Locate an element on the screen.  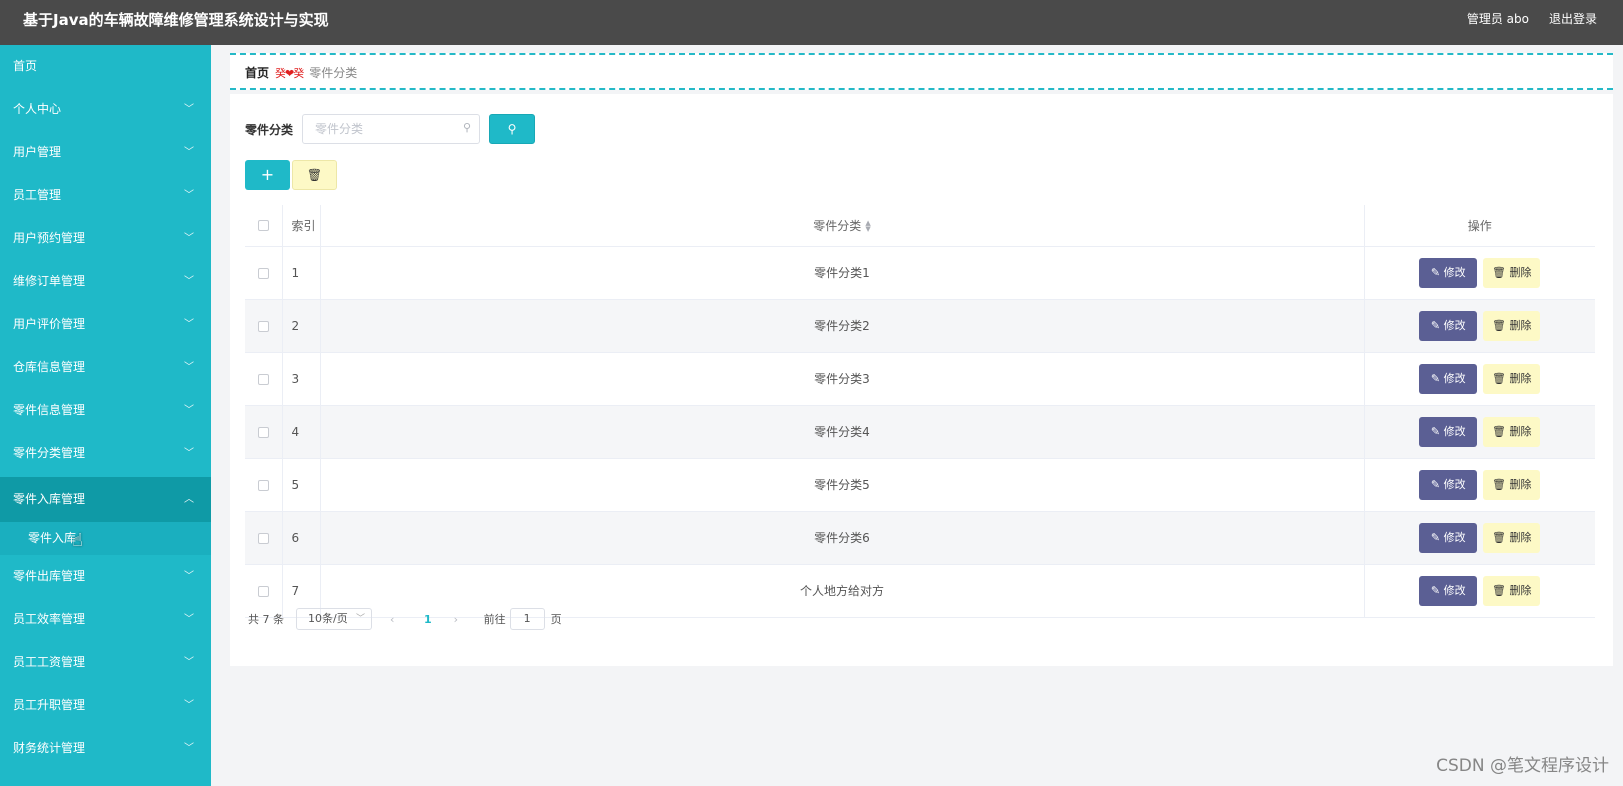
row-index: 4 is located at coordinates (301, 432).